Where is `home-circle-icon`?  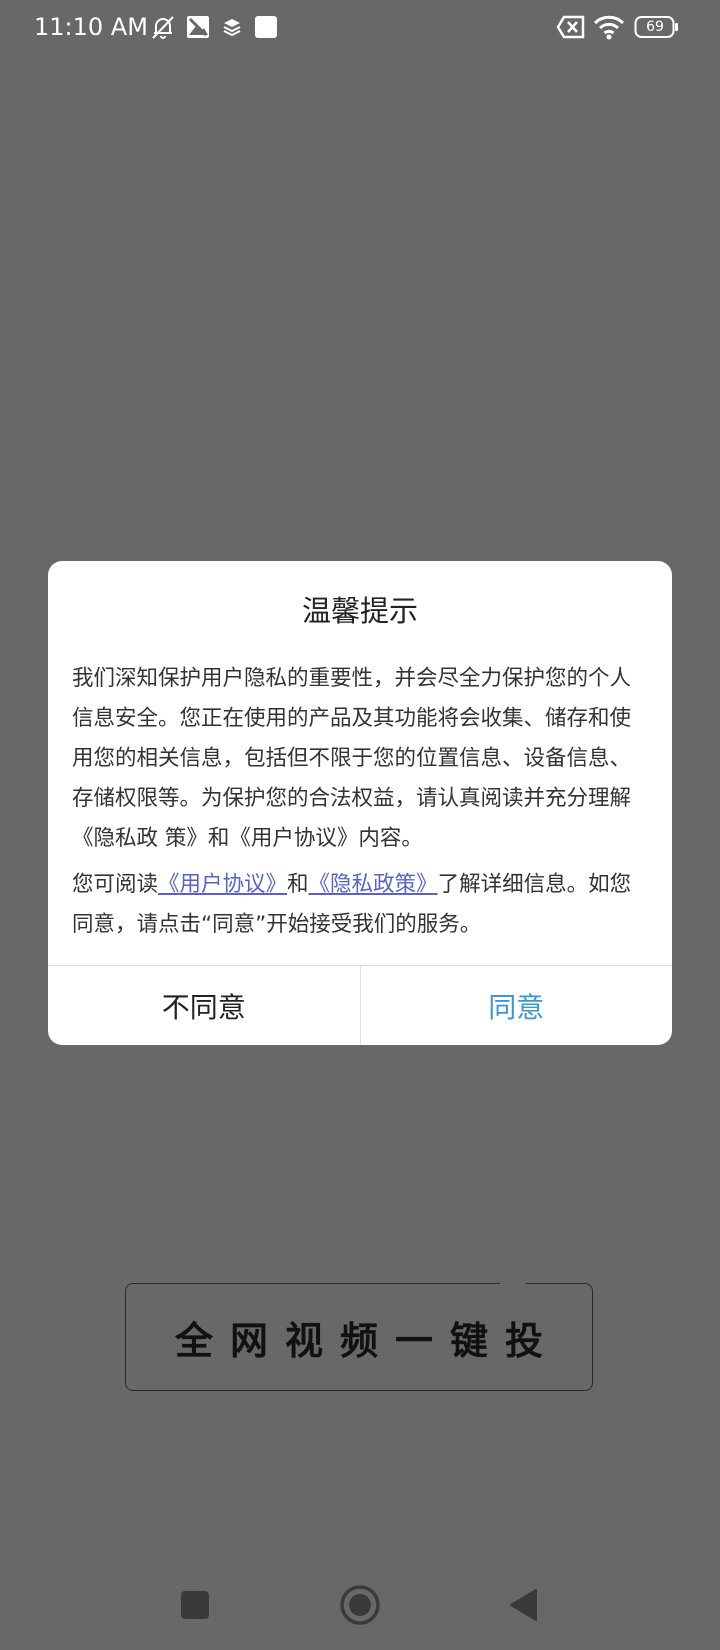
home-circle-icon is located at coordinates (360, 1605).